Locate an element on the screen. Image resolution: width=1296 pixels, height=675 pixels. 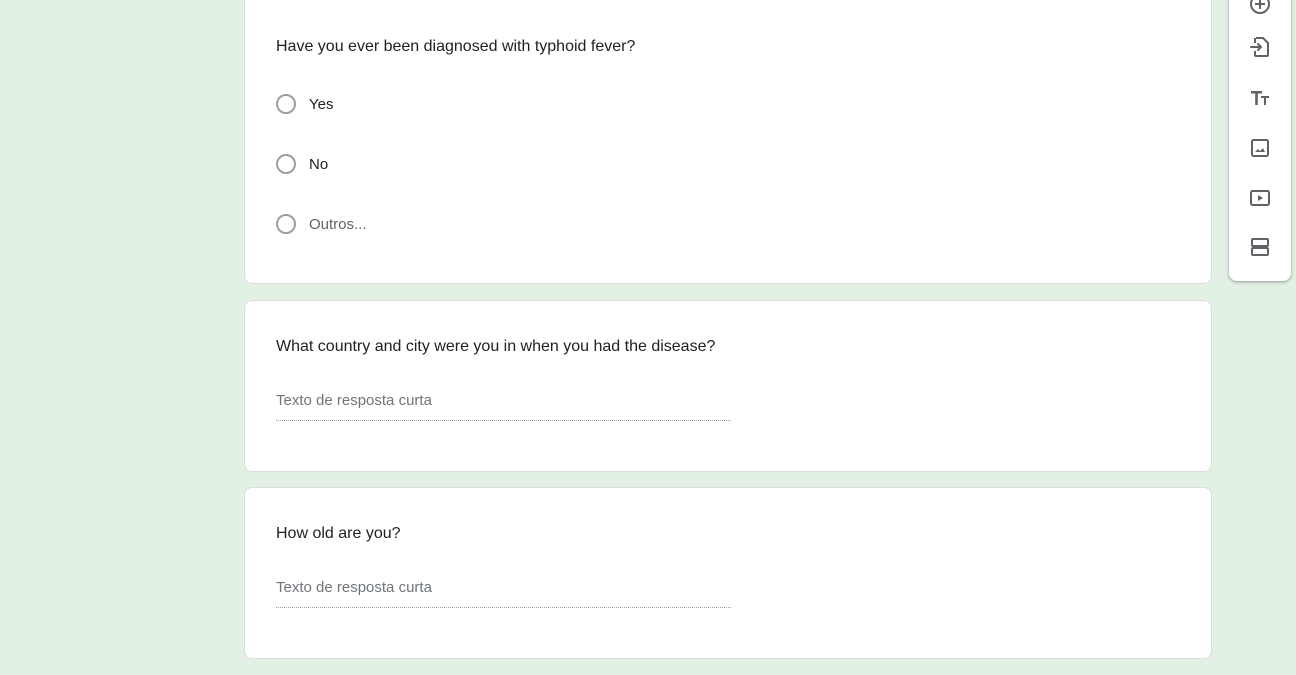
option-label: No is located at coordinates (319, 164).